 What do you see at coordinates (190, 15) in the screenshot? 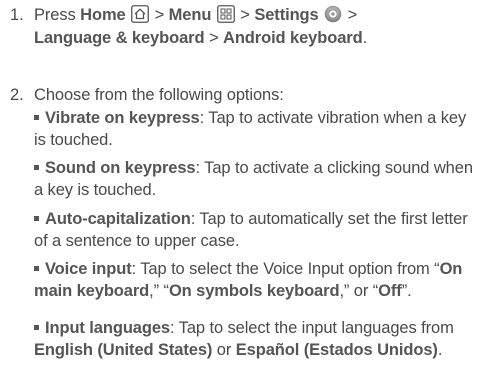
I see `menu-label: Menu` at bounding box center [190, 15].